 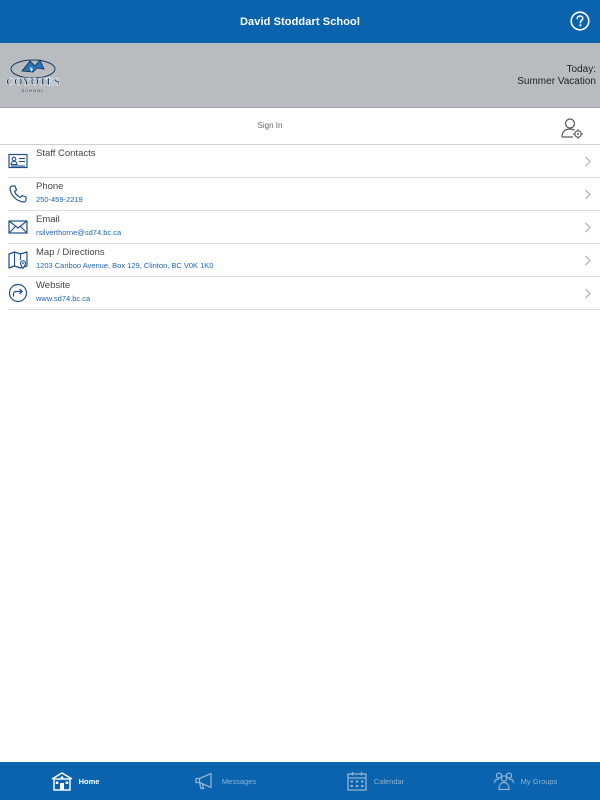 I want to click on tab-home-label: Home, so click(x=89, y=781).